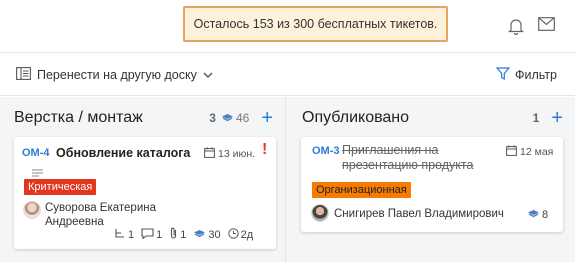 This screenshot has height=262, width=575. I want to click on attachment-icon, so click(173, 234).